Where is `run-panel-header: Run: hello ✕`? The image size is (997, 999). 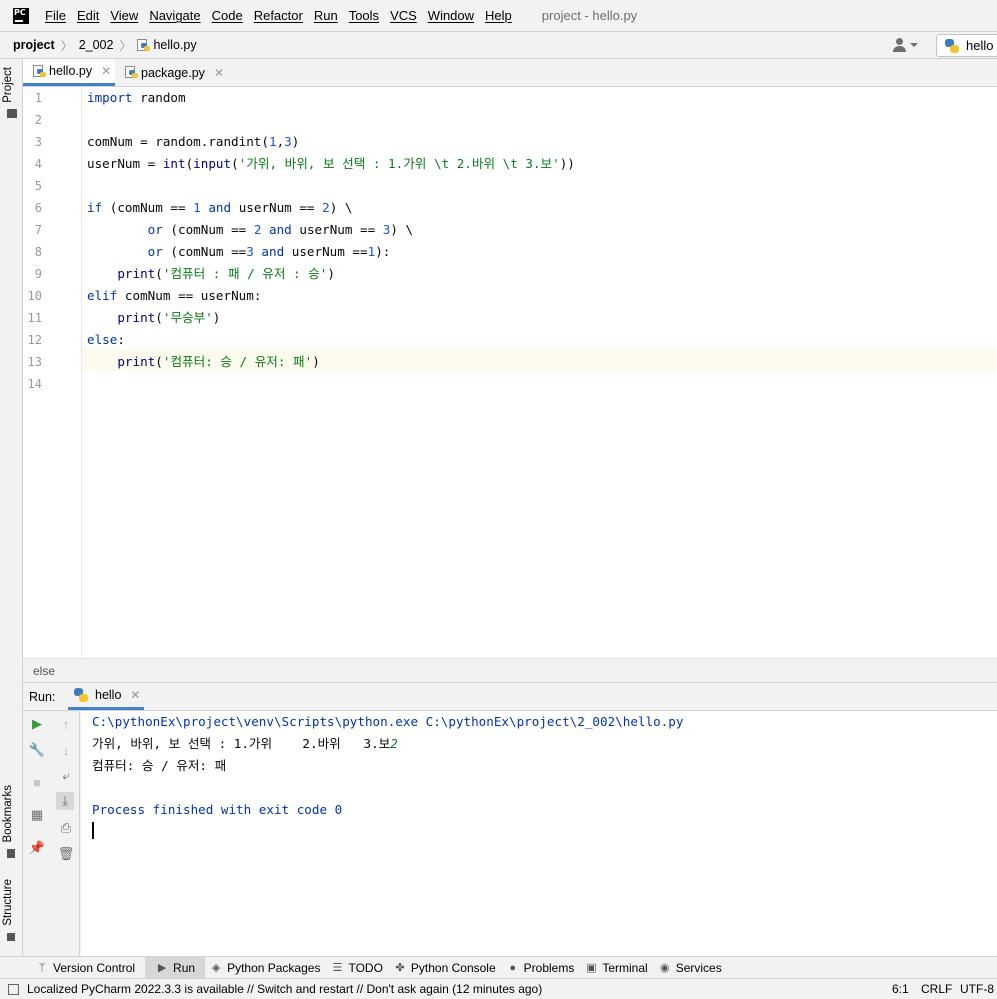 run-panel-header: Run: hello ✕ is located at coordinates (510, 697).